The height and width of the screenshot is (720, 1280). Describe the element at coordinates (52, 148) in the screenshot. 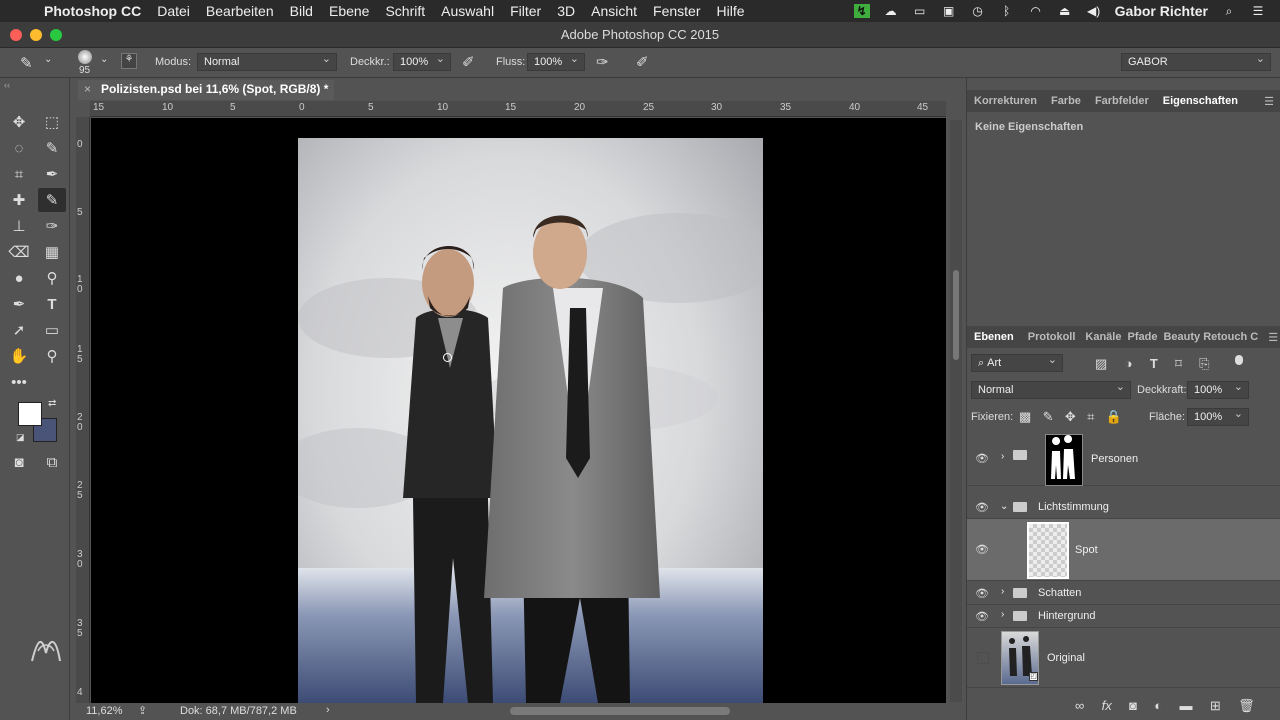

I see `quick-selection-tool-icon: ✎` at that location.